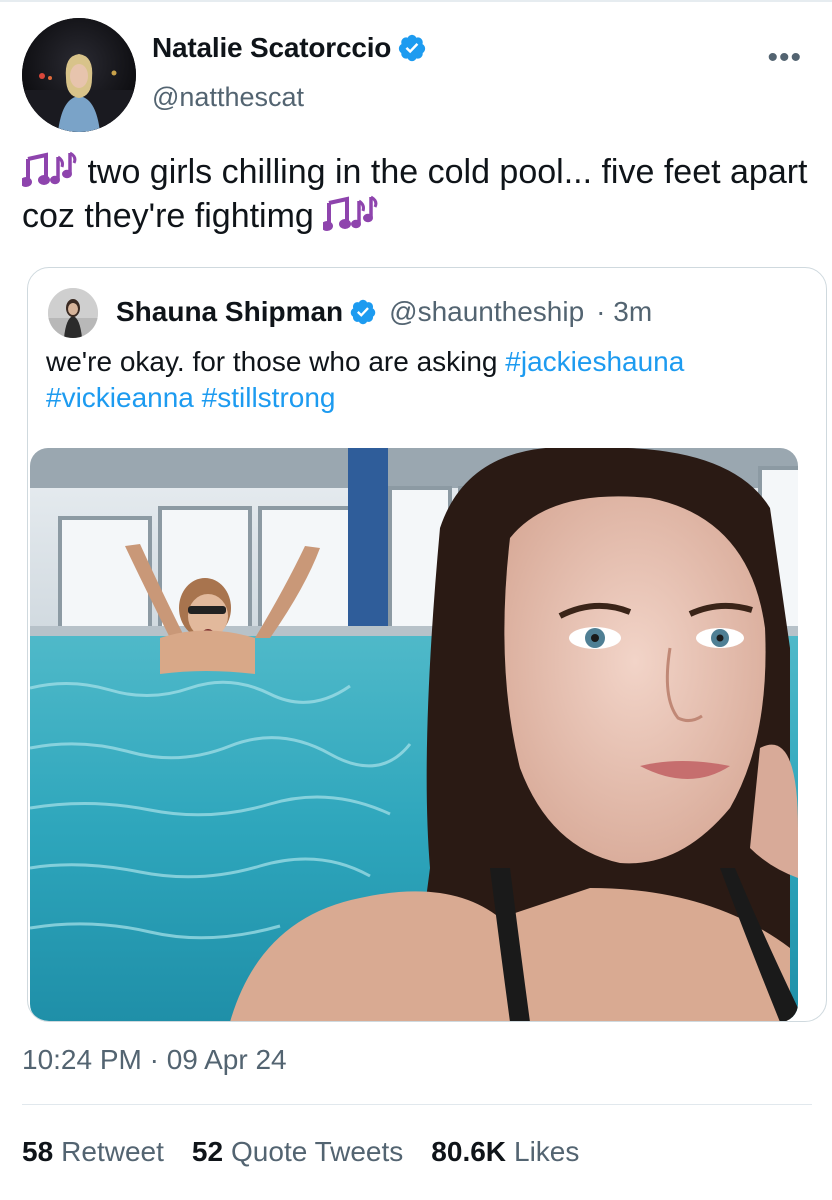  What do you see at coordinates (624, 311) in the screenshot?
I see `quoted-time: · 3m` at bounding box center [624, 311].